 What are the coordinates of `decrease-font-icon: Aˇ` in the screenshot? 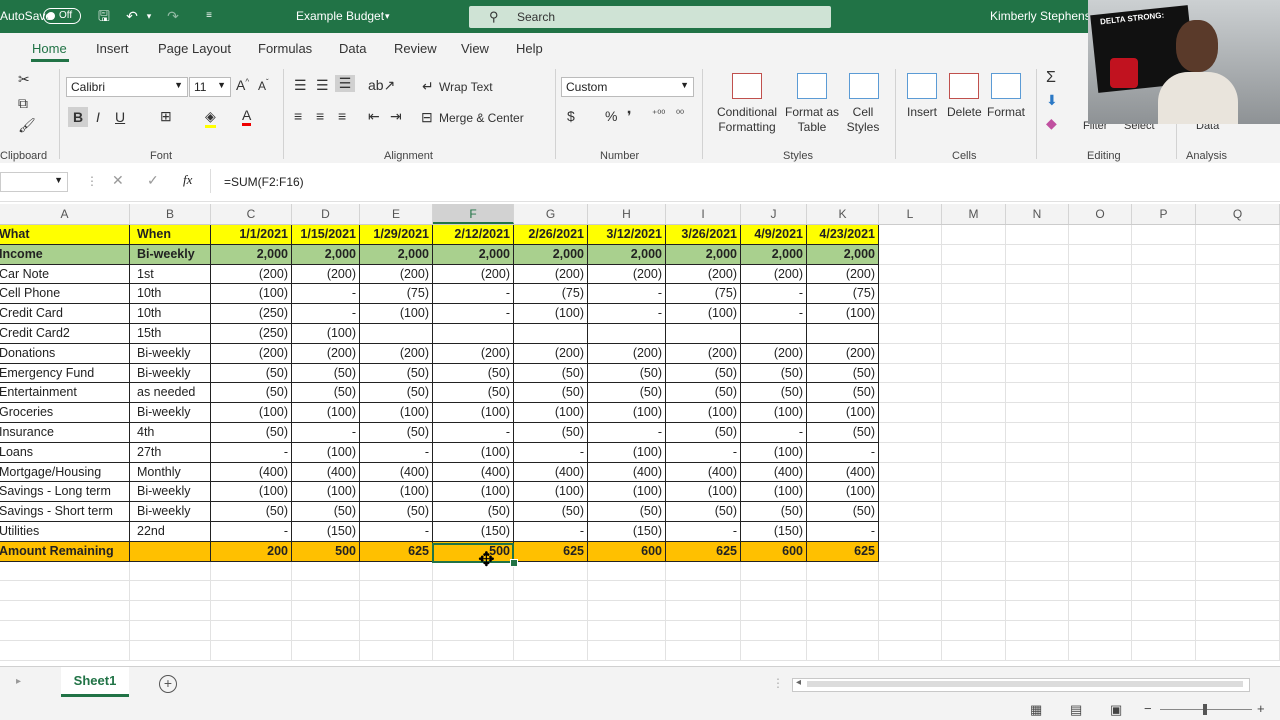 It's located at (263, 85).